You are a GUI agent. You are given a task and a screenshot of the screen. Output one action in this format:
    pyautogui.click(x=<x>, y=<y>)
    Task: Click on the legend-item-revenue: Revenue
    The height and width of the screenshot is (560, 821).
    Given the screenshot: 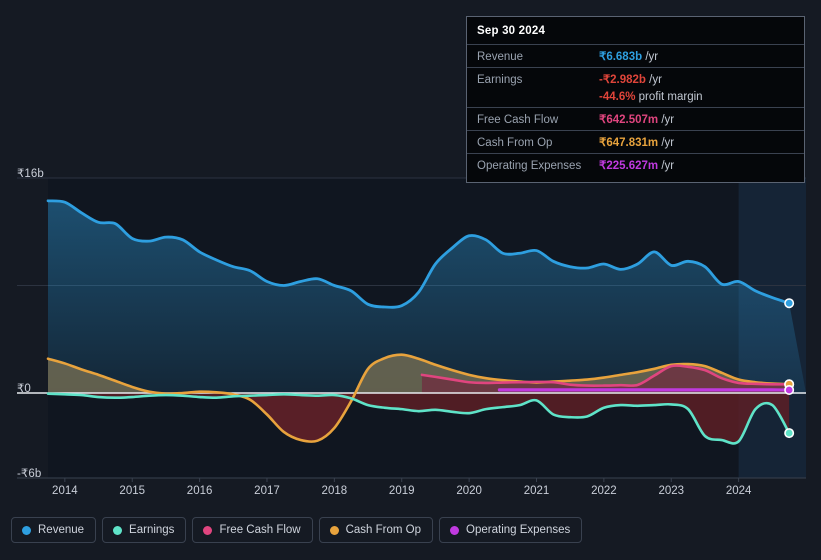 What is the action you would take?
    pyautogui.click(x=54, y=530)
    